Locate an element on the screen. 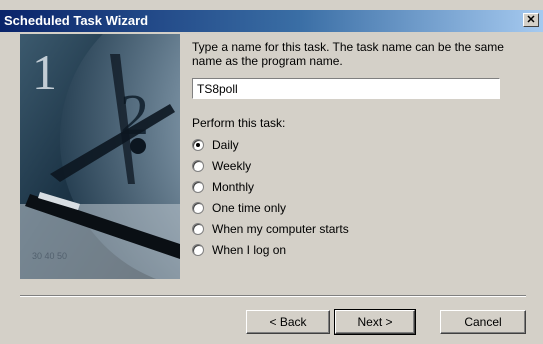 This screenshot has width=543, height=344. radio-weekly: Weekly is located at coordinates (221, 166).